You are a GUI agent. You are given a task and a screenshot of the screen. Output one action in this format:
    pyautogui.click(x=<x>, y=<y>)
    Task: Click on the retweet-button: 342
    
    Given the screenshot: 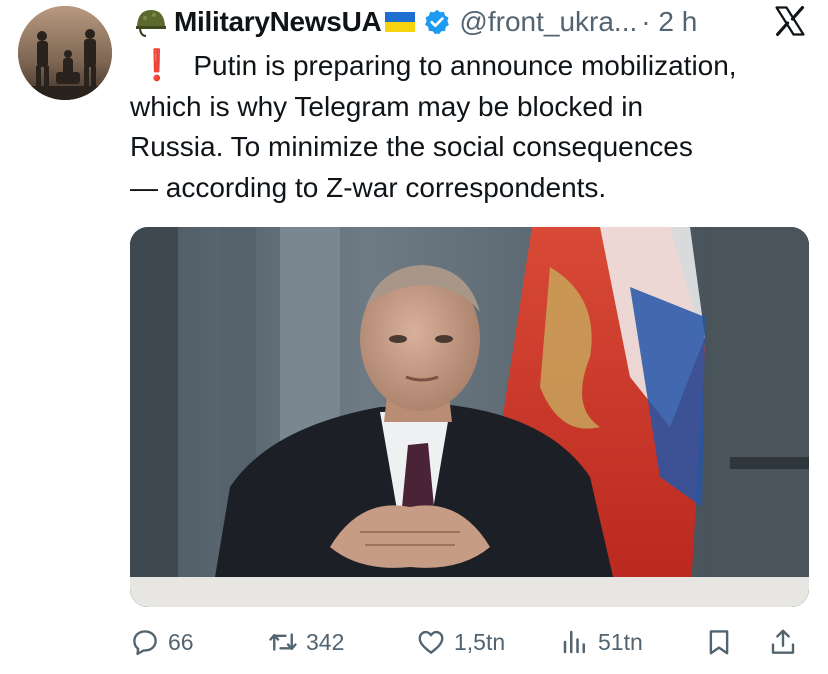 What is the action you would take?
    pyautogui.click(x=306, y=642)
    